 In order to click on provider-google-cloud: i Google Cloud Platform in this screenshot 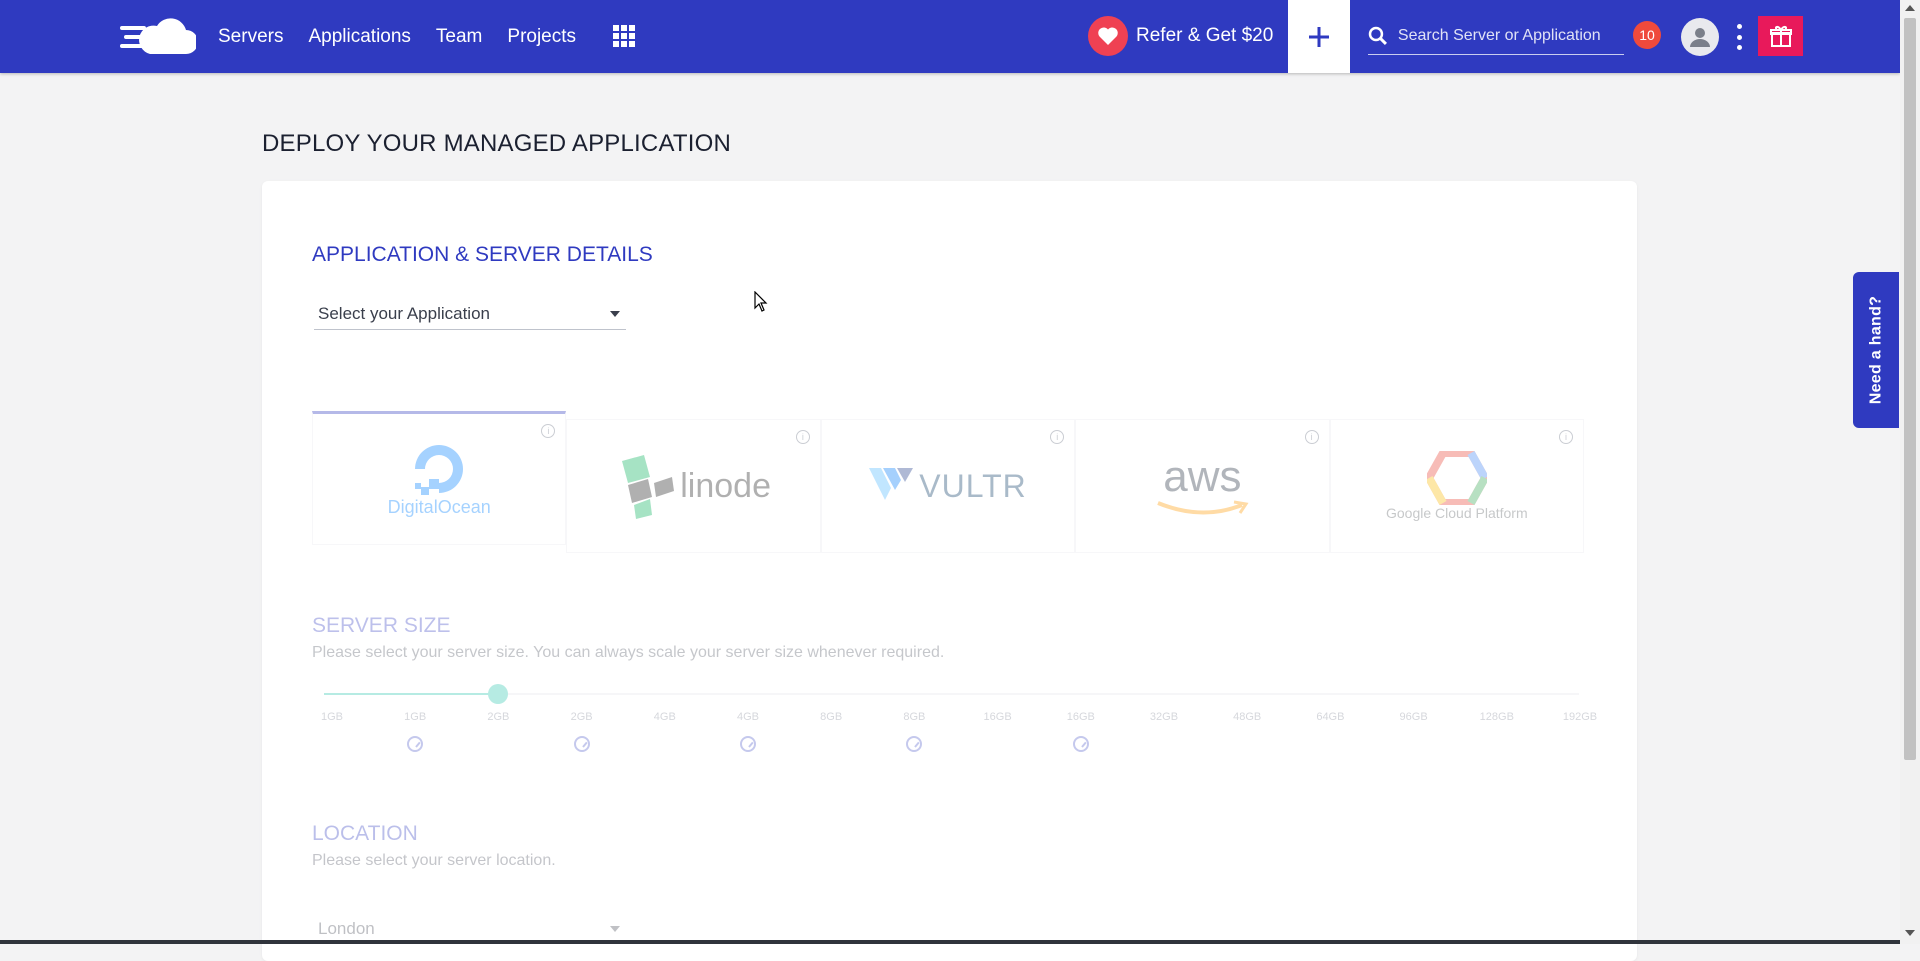, I will do `click(1457, 486)`.